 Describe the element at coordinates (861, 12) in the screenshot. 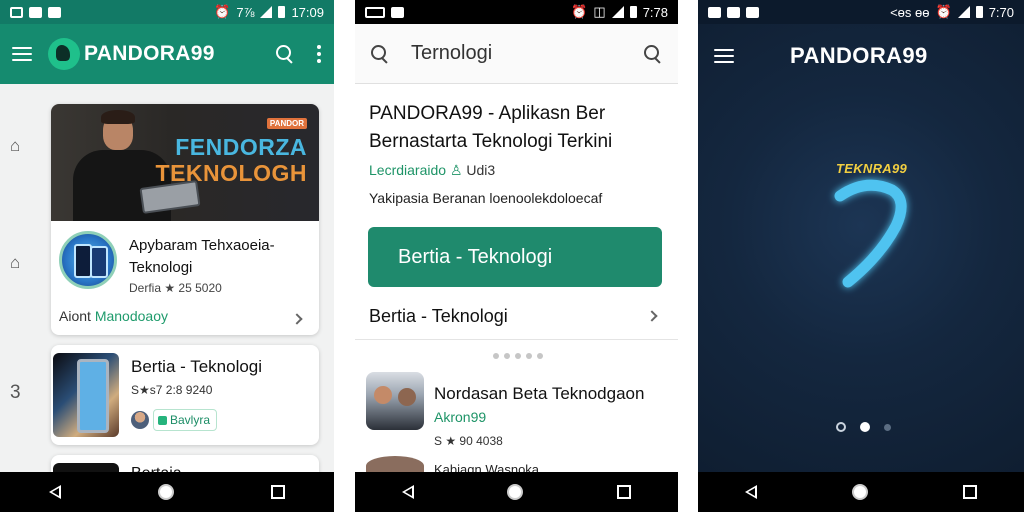

I see `status-bar: <ɵs ɵɵ ⏰ 7:70` at that location.